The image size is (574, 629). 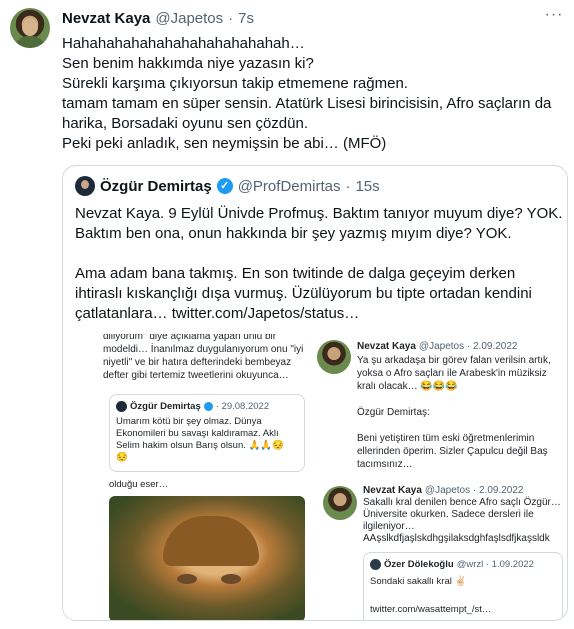 What do you see at coordinates (224, 186) in the screenshot?
I see `verified-badge-icon: ✓` at bounding box center [224, 186].